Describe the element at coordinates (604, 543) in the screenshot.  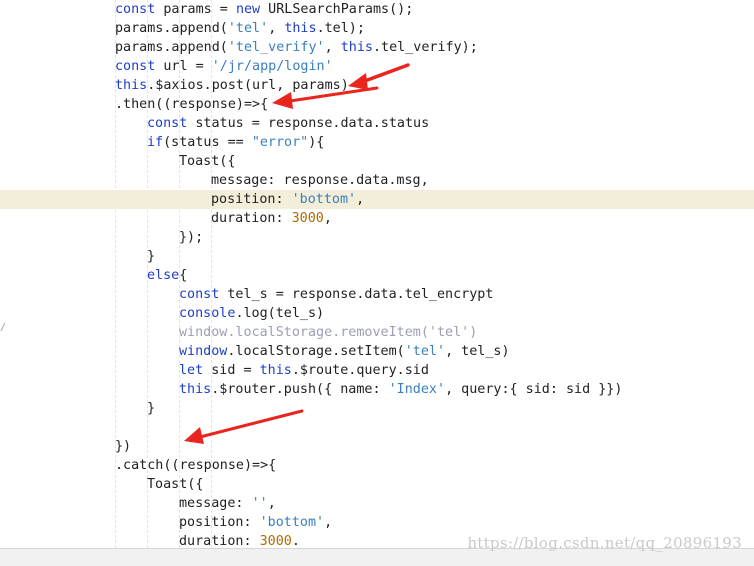
I see `watermark: https://blog.csdn.net/qq_20896193` at that location.